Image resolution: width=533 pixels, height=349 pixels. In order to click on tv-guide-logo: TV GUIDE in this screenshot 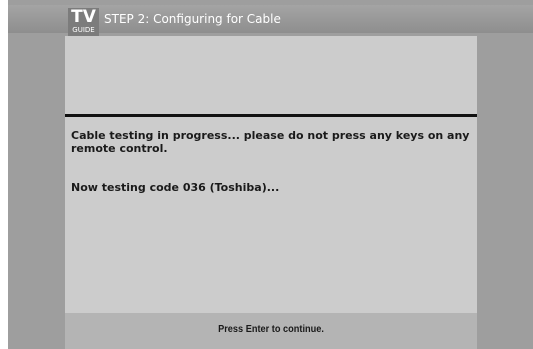, I will do `click(83, 22)`.